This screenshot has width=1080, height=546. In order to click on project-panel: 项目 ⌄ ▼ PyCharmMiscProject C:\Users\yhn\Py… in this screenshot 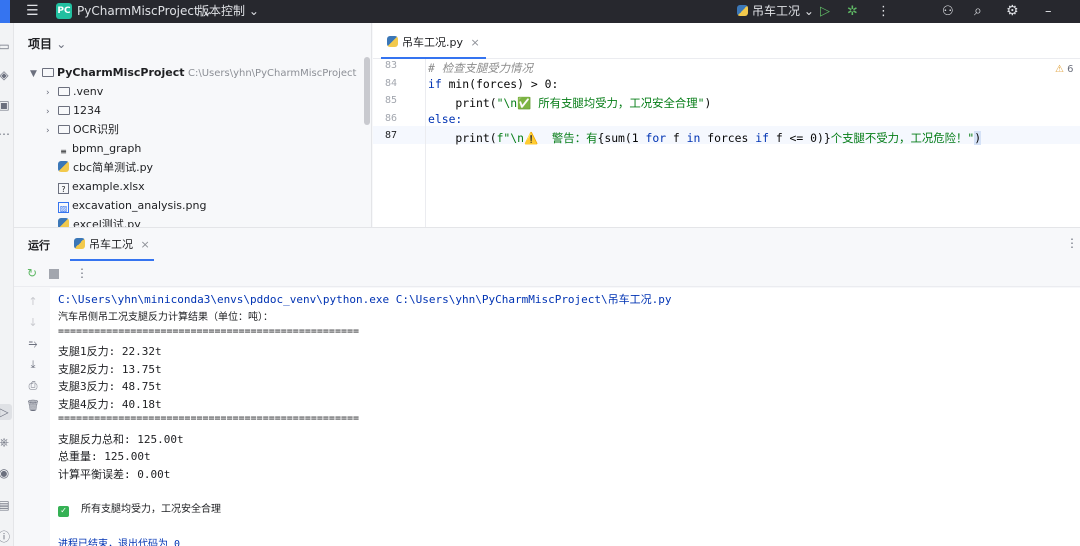, I will do `click(193, 125)`.